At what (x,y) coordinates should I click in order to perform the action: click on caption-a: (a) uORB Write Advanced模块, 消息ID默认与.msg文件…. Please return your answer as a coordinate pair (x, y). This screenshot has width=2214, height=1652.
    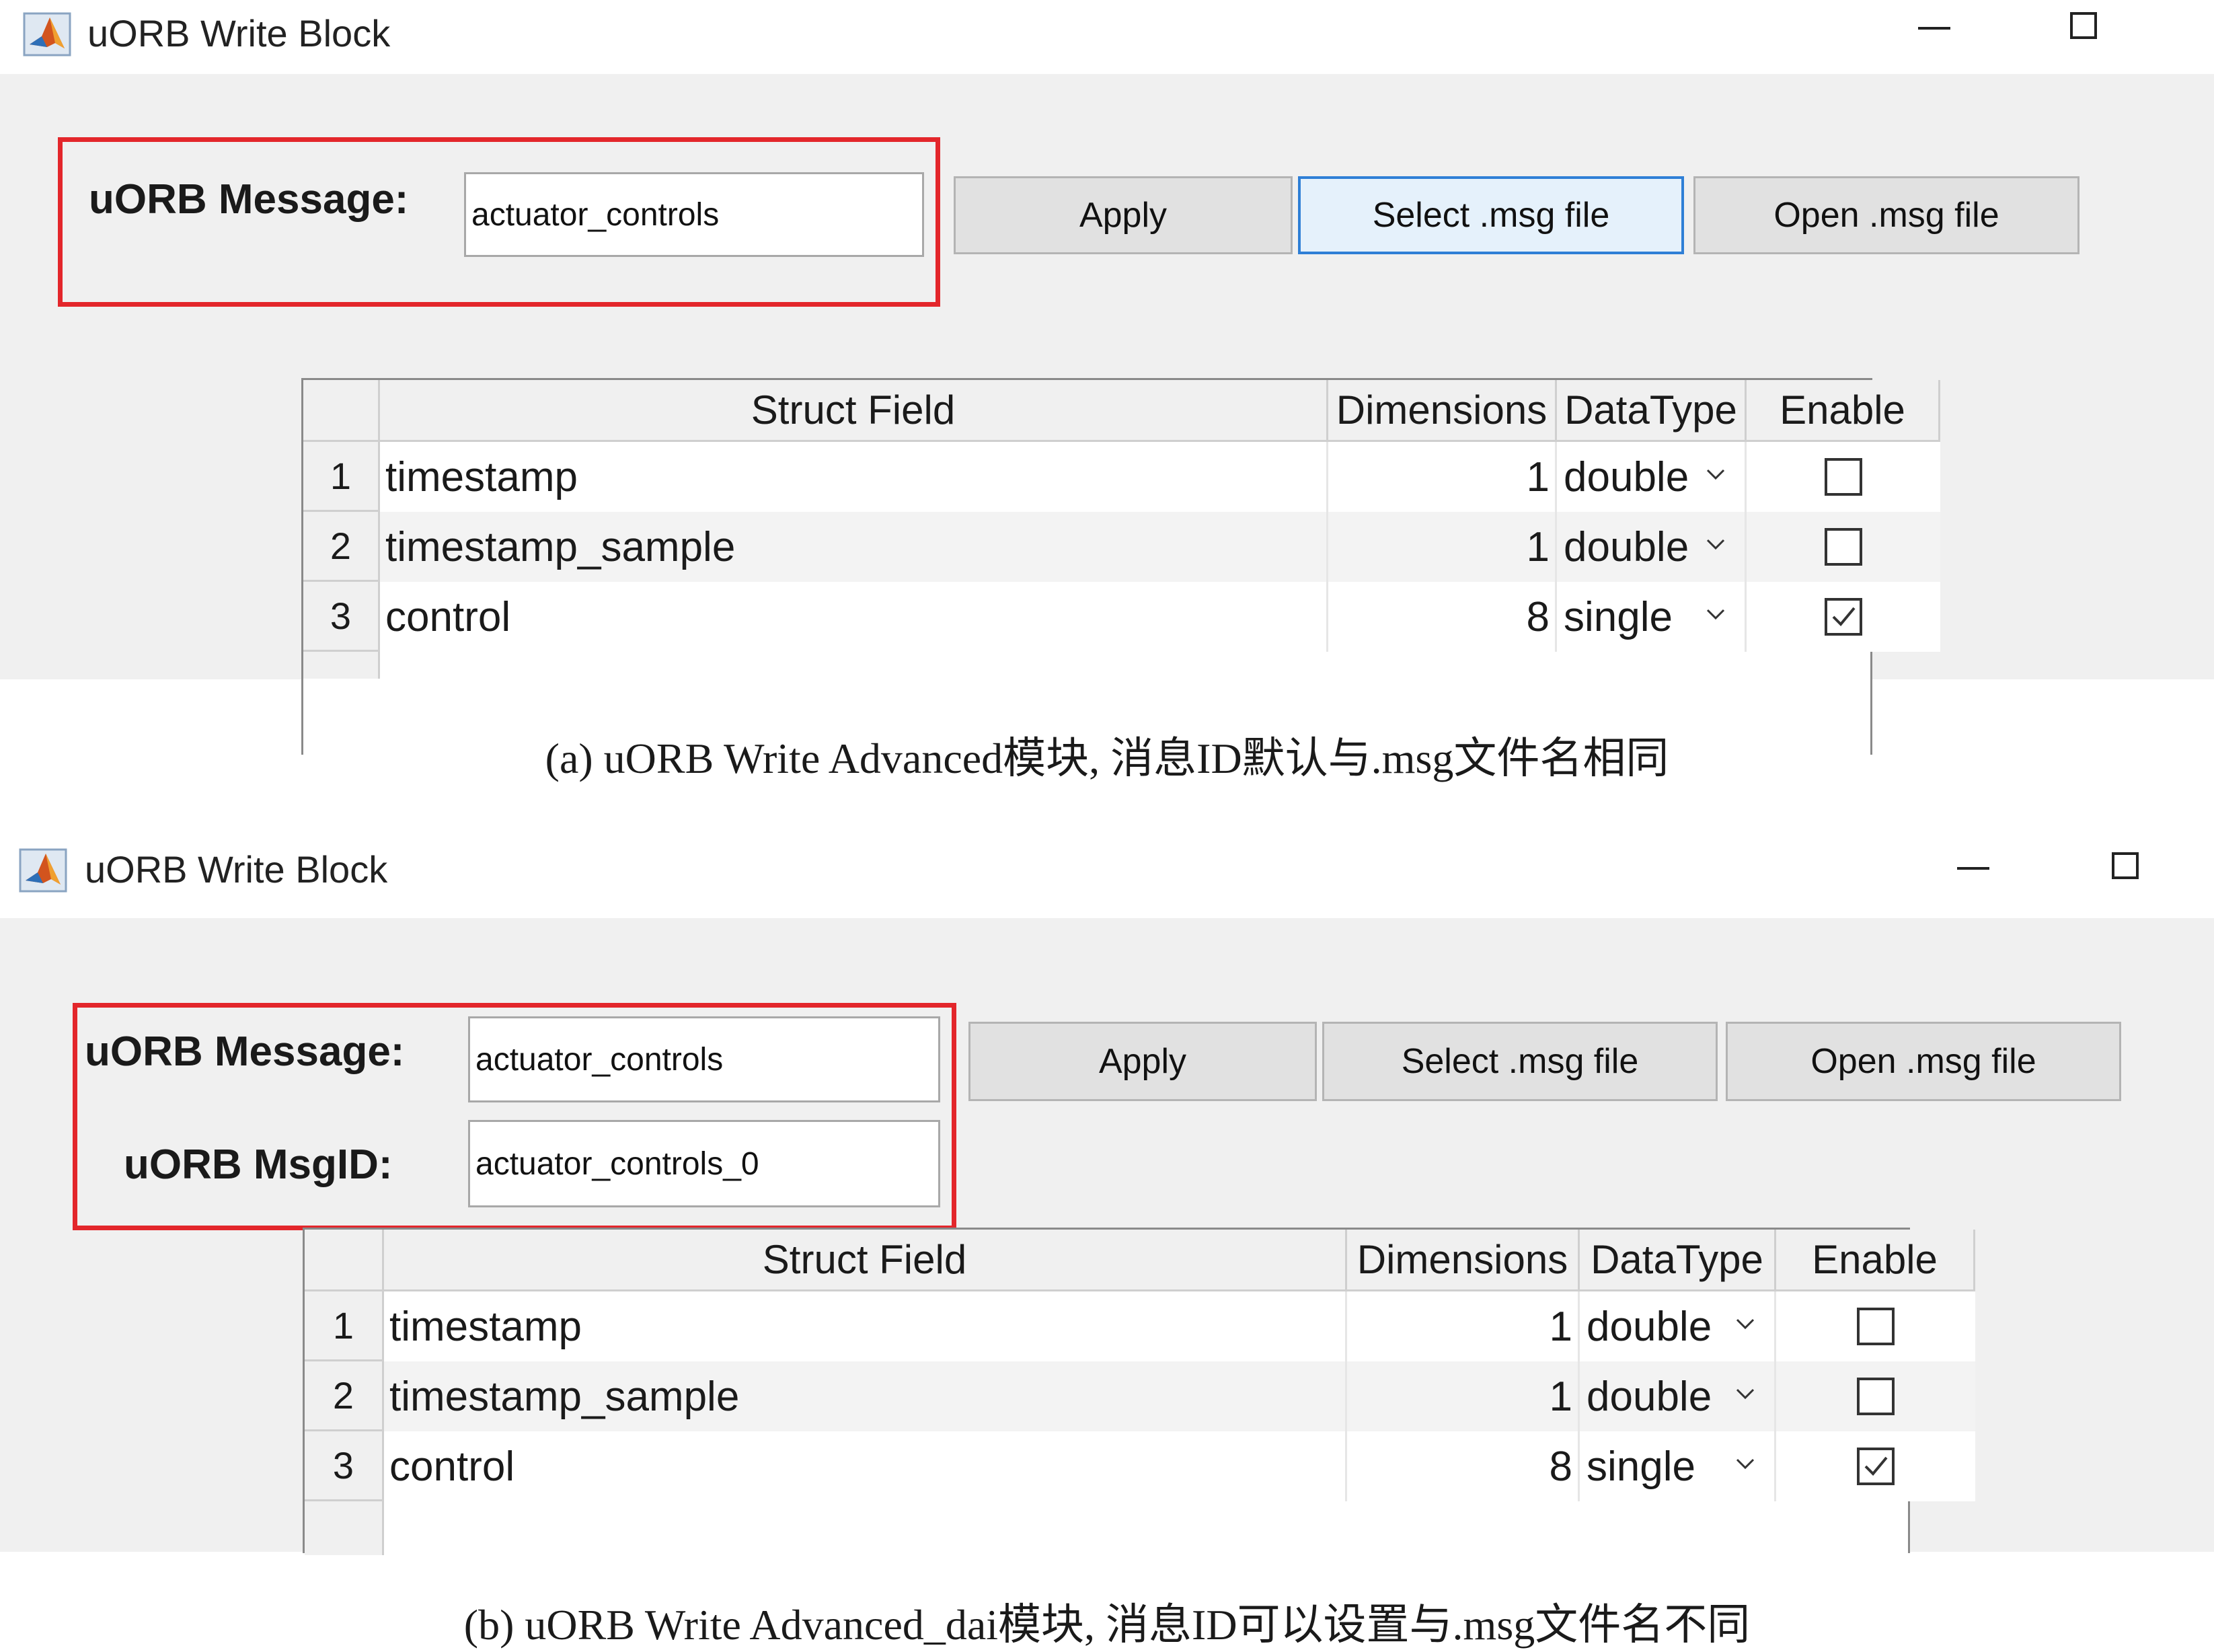
    Looking at the image, I should click on (1107, 758).